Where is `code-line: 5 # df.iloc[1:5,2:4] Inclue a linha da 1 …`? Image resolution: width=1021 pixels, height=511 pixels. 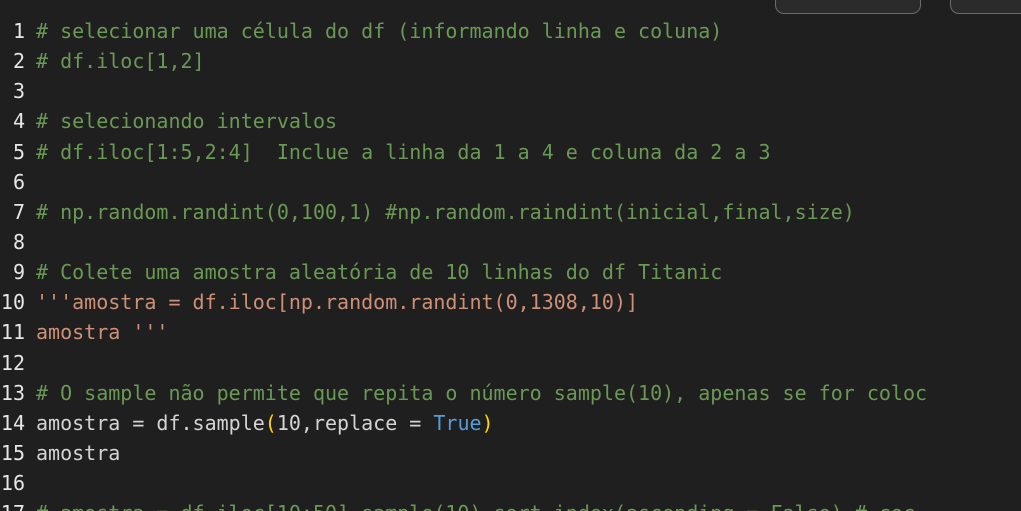
code-line: 5 # df.iloc[1:5,2:4] Inclue a linha da 1 … is located at coordinates (510, 152).